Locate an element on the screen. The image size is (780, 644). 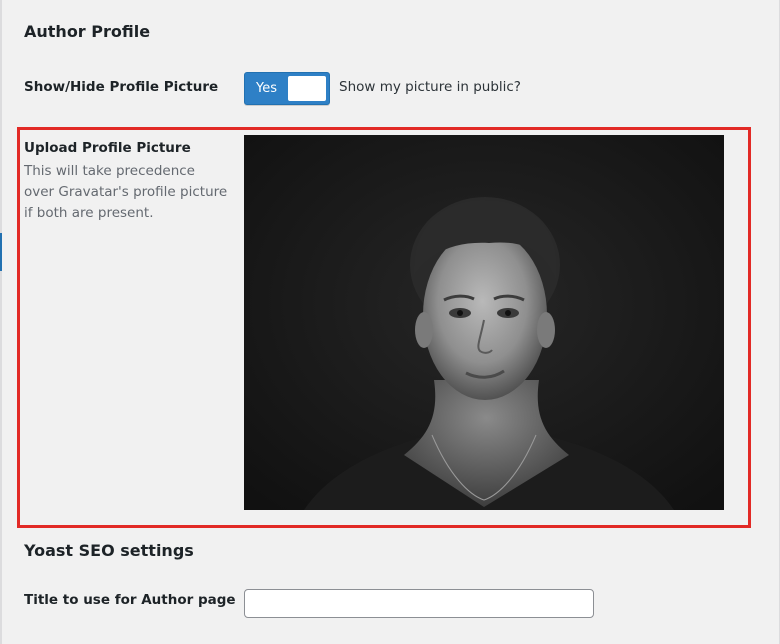
admin-menu-edge is located at coordinates (1, 322).